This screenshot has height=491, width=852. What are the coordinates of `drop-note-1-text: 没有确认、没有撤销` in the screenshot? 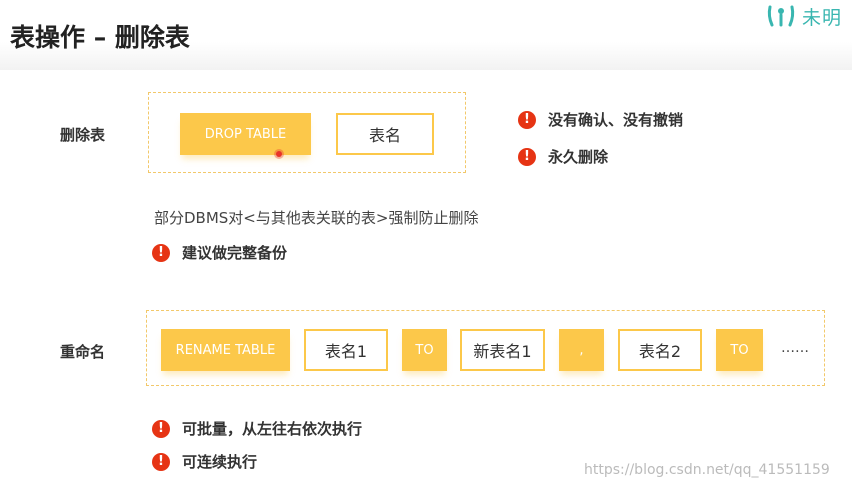 It's located at (616, 120).